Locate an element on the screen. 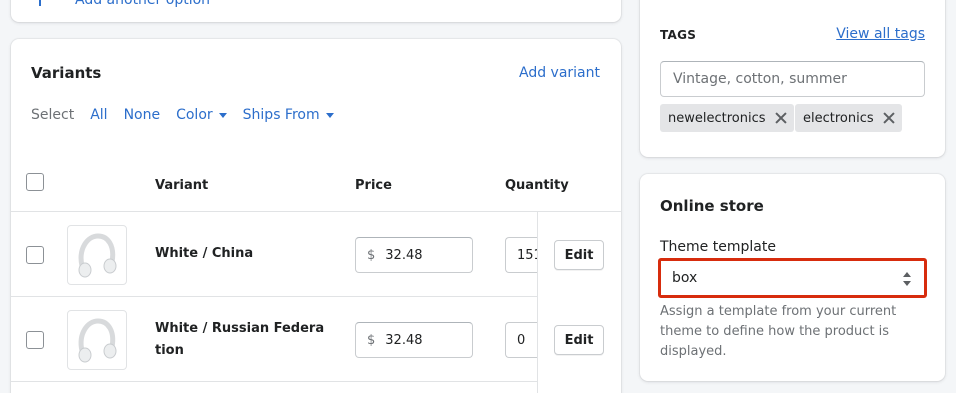  plus-icon is located at coordinates (40, 3).